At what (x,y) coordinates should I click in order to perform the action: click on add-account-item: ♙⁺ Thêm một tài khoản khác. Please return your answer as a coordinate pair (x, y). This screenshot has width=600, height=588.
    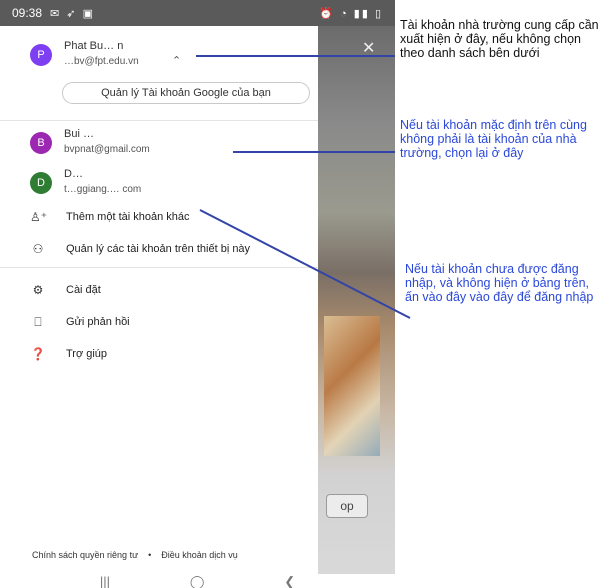
    Looking at the image, I should click on (159, 217).